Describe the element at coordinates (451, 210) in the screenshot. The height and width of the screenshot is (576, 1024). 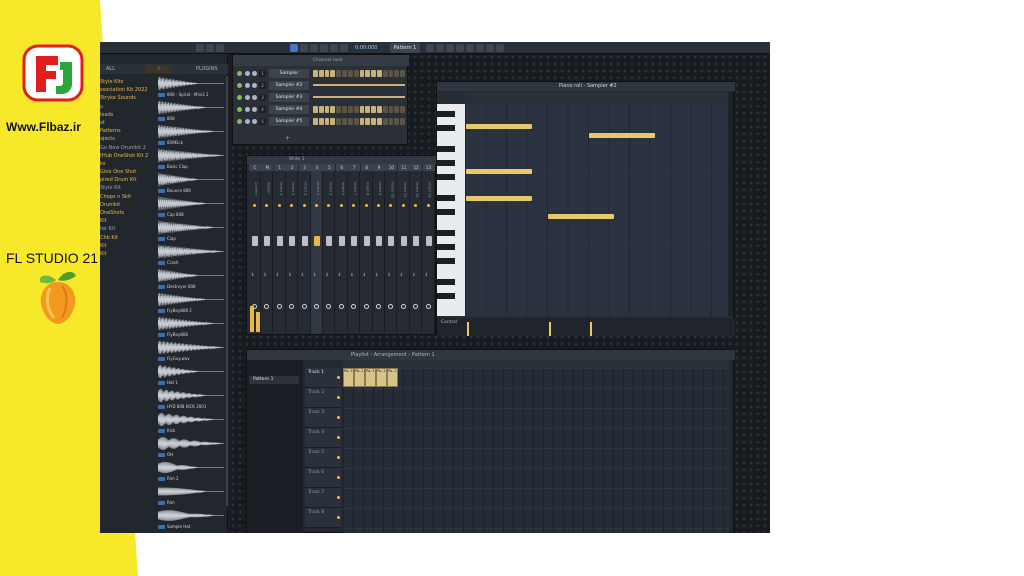
I see `piano-keyboard` at that location.